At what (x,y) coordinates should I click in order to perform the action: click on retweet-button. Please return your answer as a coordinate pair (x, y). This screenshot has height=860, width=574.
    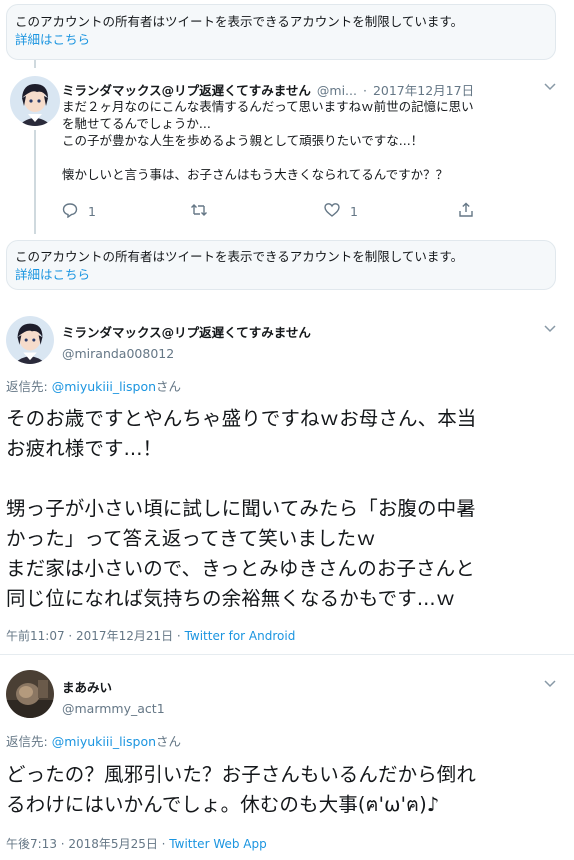
    Looking at the image, I should click on (199, 211).